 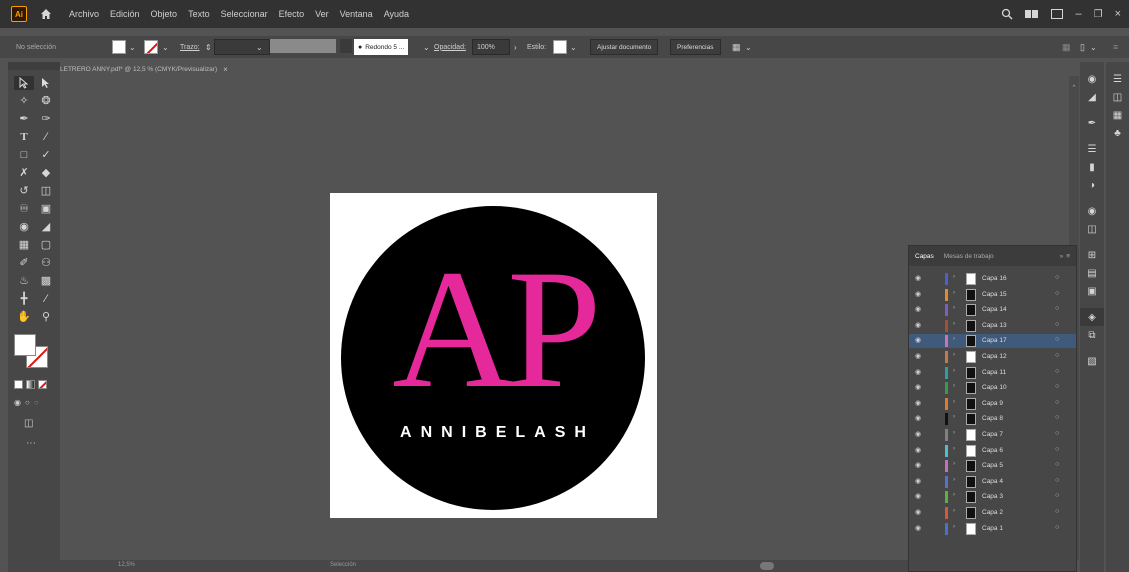 What do you see at coordinates (46, 119) in the screenshot?
I see `curvature-tool-icon: ✑` at bounding box center [46, 119].